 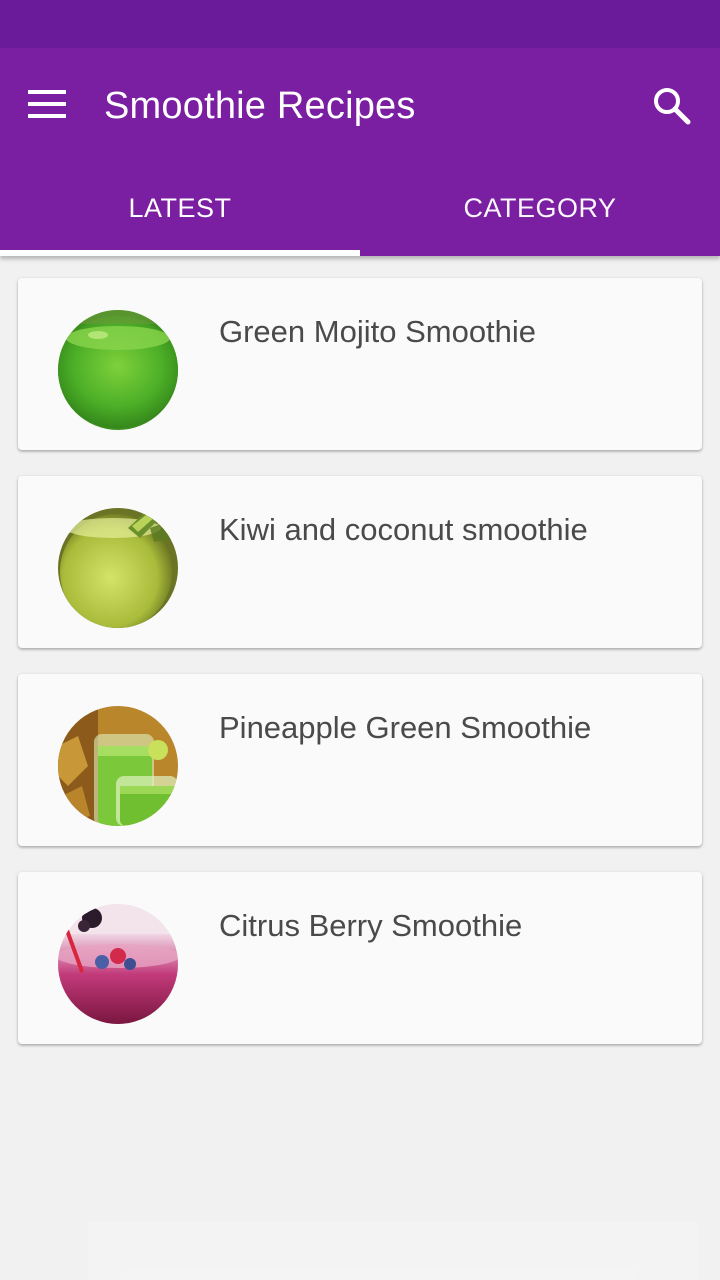 I want to click on tab-bar: LATEST CATEGORY, so click(x=360, y=208).